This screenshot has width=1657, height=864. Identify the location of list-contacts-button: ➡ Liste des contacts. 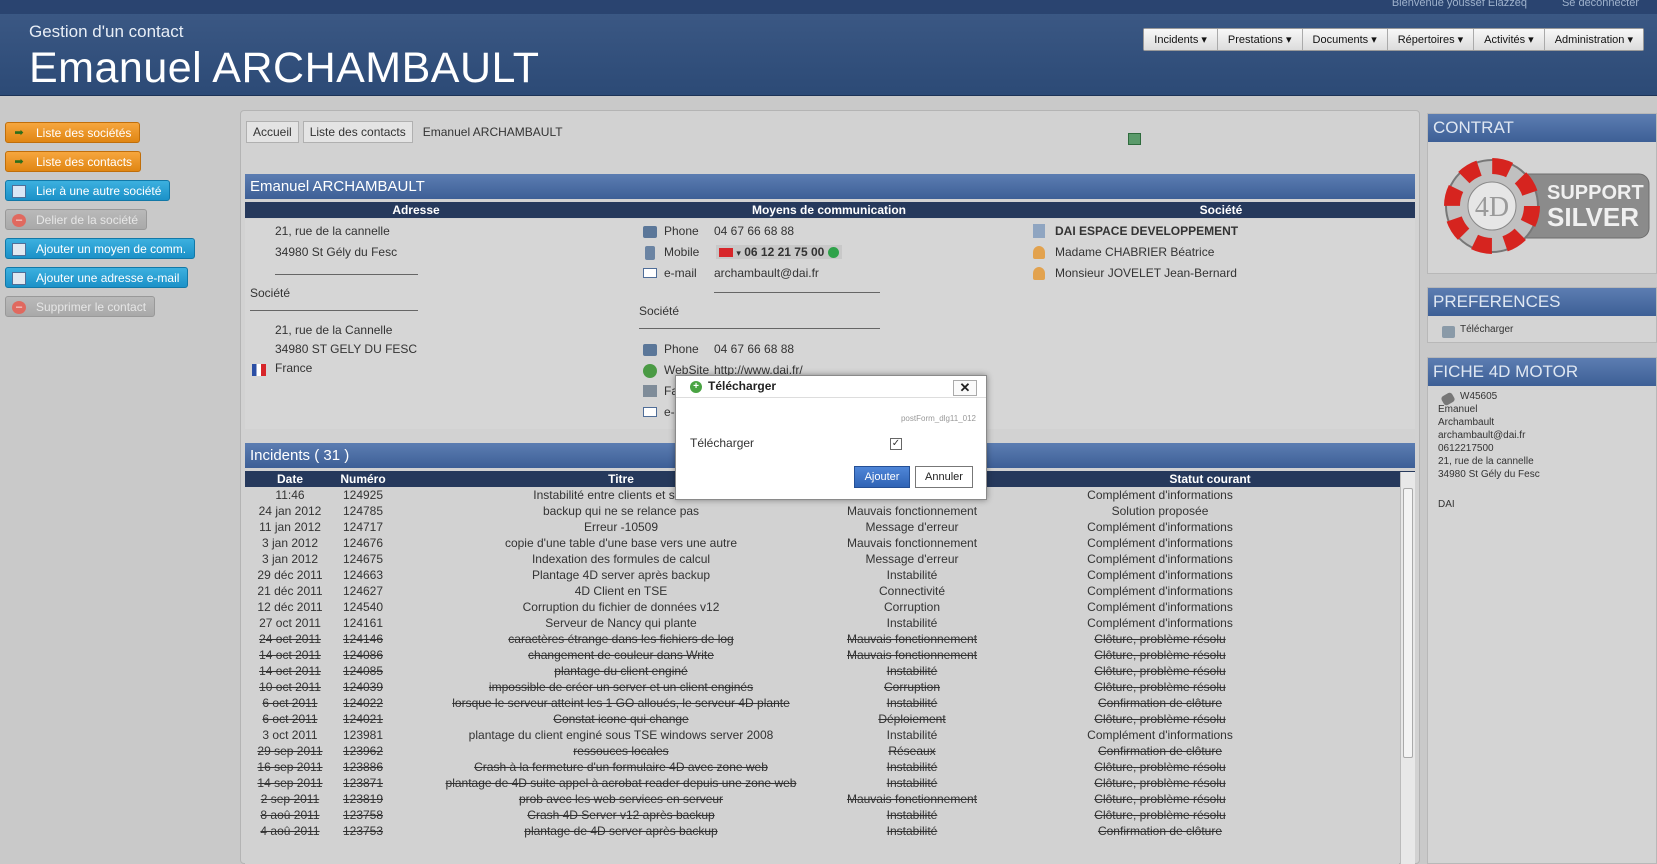
(73, 161).